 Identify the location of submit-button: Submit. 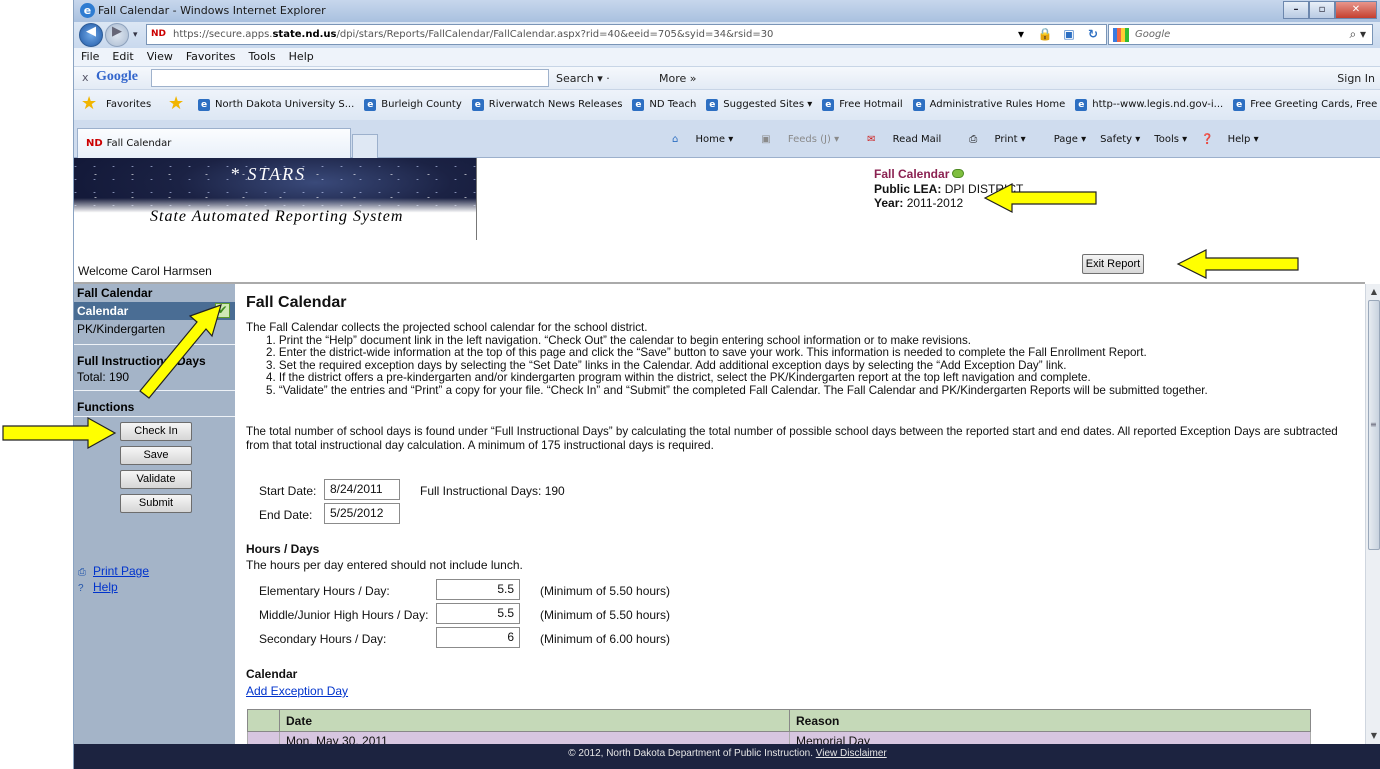
(156, 503).